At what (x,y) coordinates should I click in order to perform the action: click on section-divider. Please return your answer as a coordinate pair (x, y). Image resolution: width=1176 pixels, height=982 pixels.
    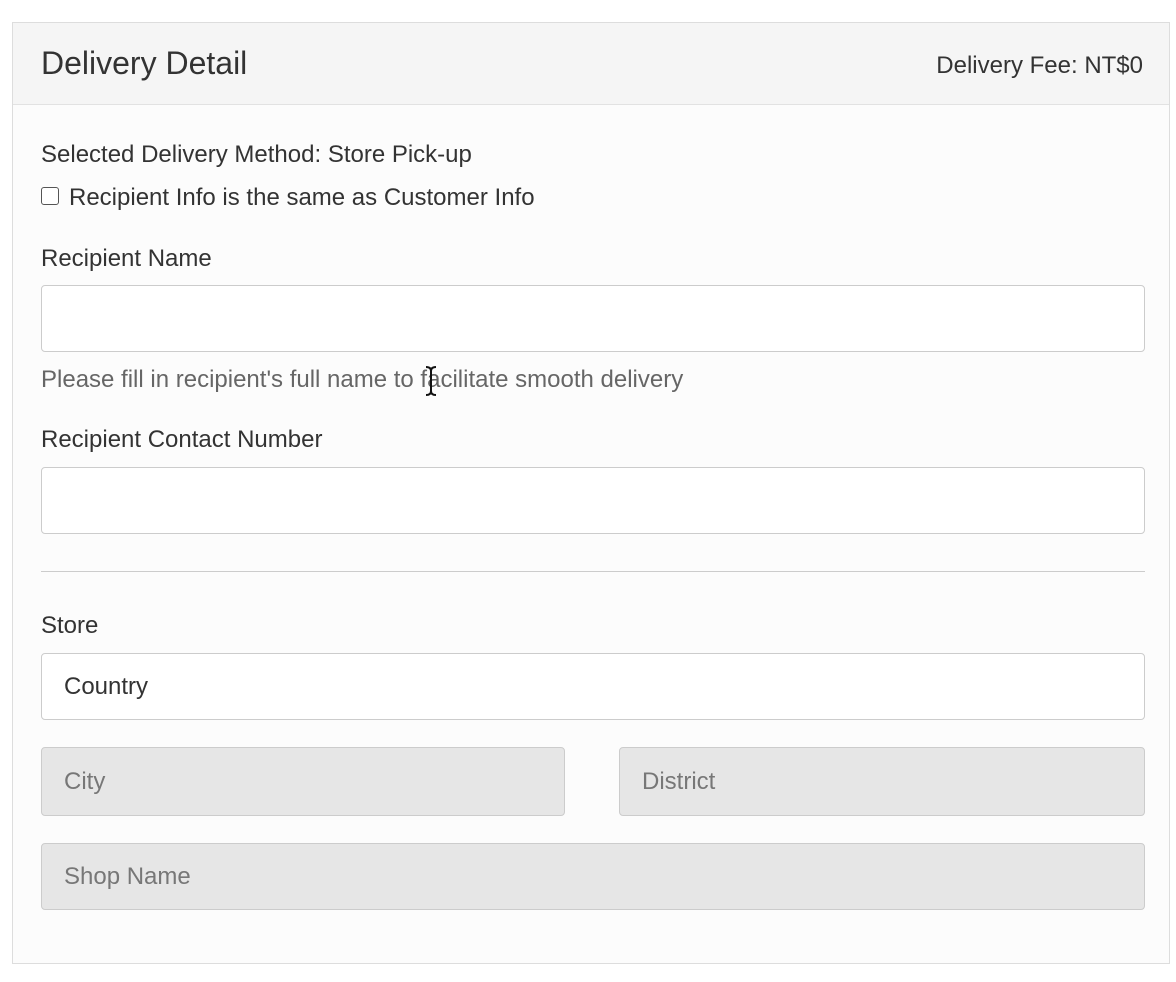
    Looking at the image, I should click on (593, 571).